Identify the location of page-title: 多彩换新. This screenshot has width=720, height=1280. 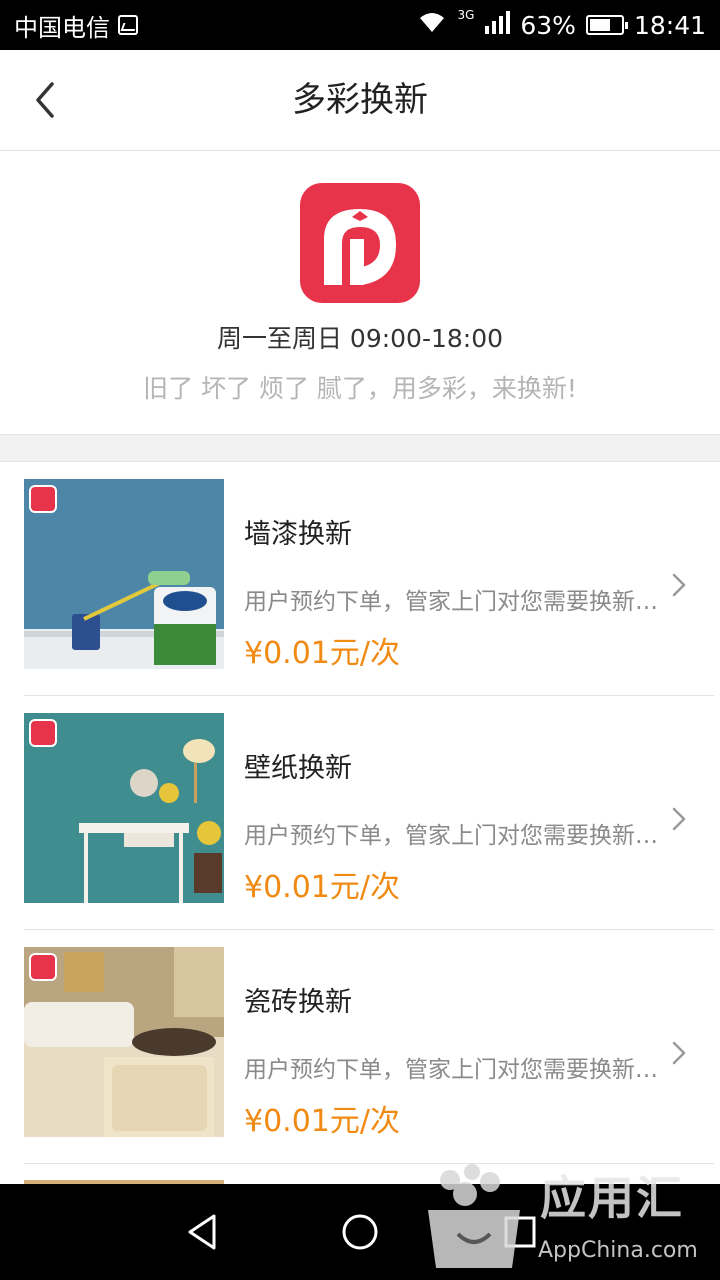
(360, 100).